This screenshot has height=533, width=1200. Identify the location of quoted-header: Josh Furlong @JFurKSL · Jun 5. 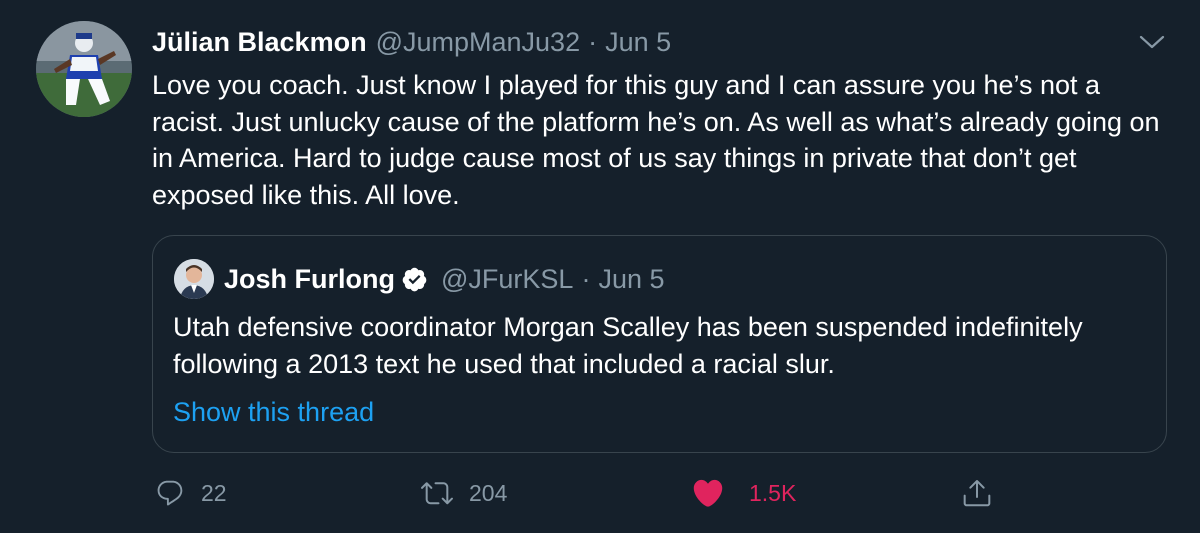
(444, 279).